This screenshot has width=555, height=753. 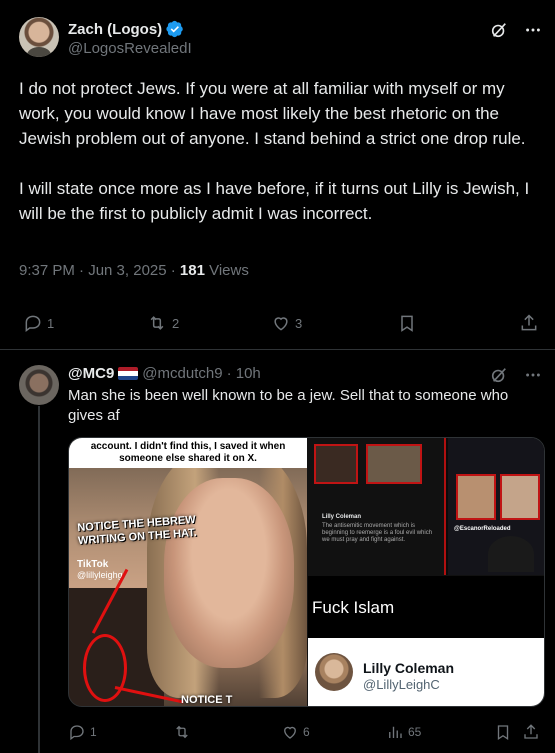 What do you see at coordinates (511, 554) in the screenshot?
I see `collage-figure` at bounding box center [511, 554].